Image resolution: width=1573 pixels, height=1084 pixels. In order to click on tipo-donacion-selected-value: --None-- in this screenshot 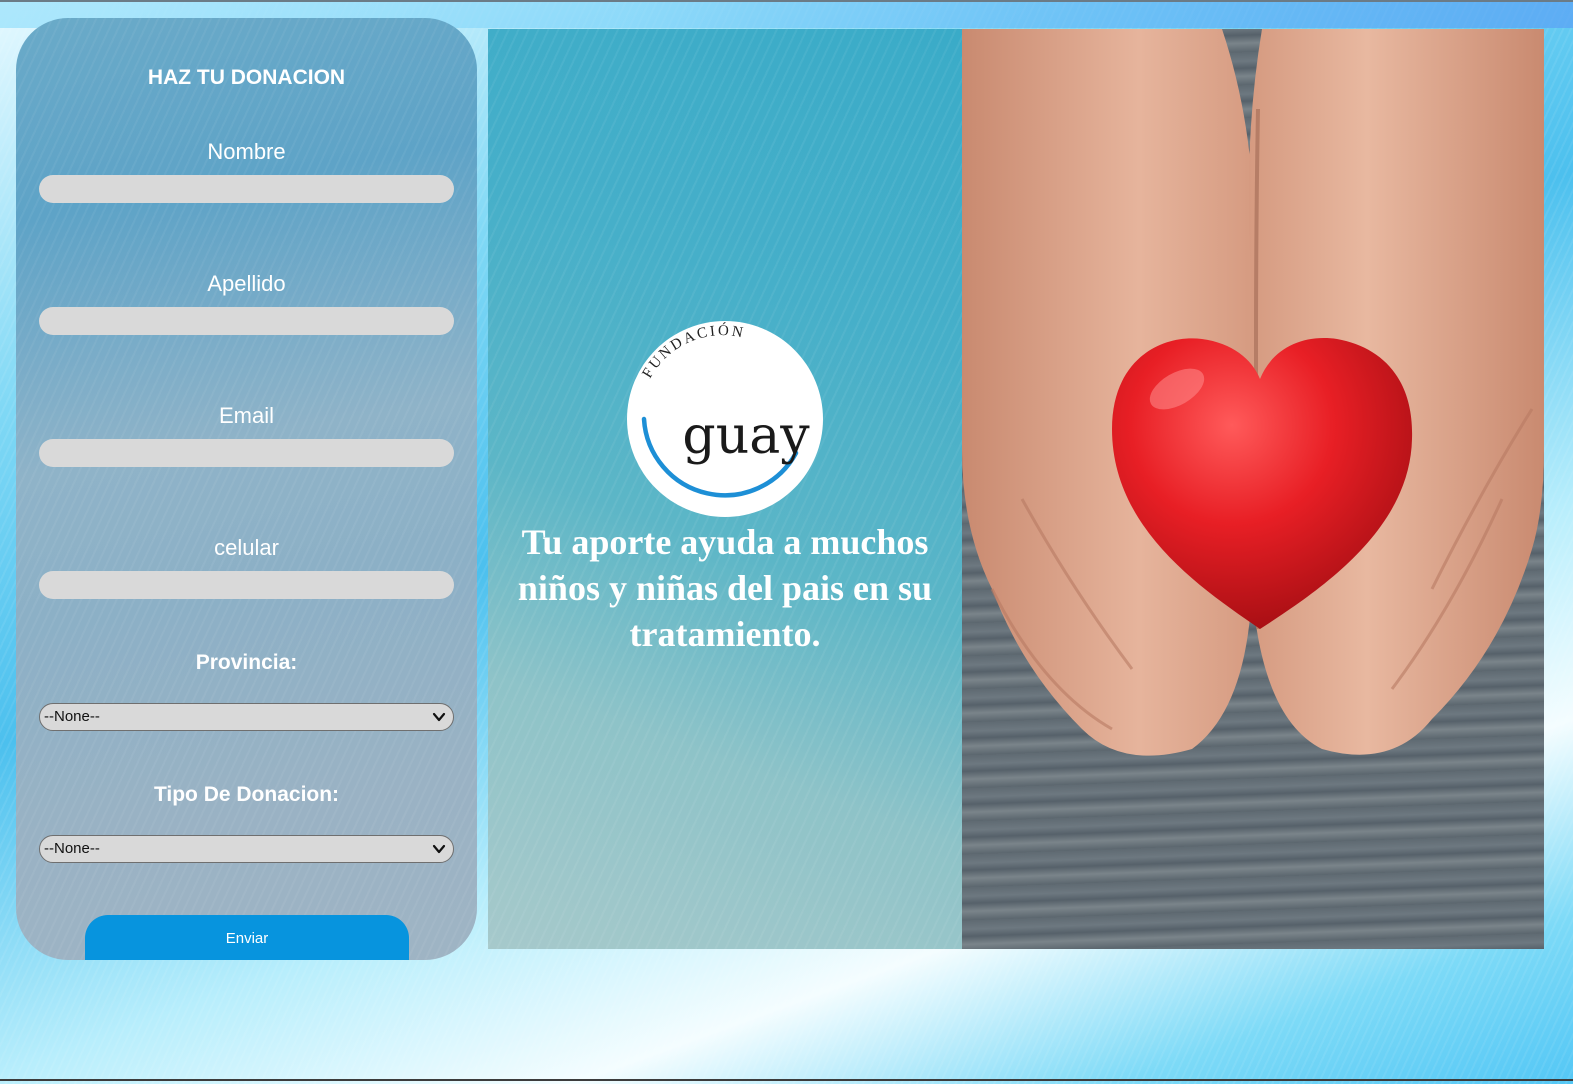, I will do `click(72, 848)`.